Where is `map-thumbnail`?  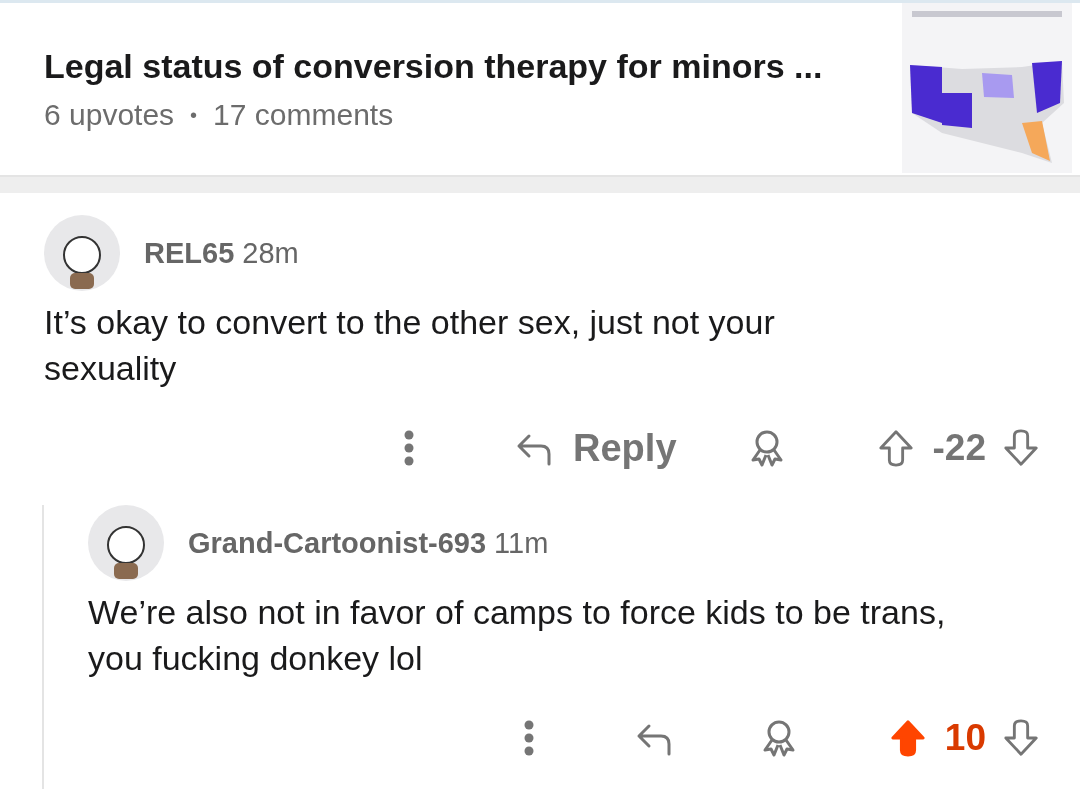 map-thumbnail is located at coordinates (987, 88).